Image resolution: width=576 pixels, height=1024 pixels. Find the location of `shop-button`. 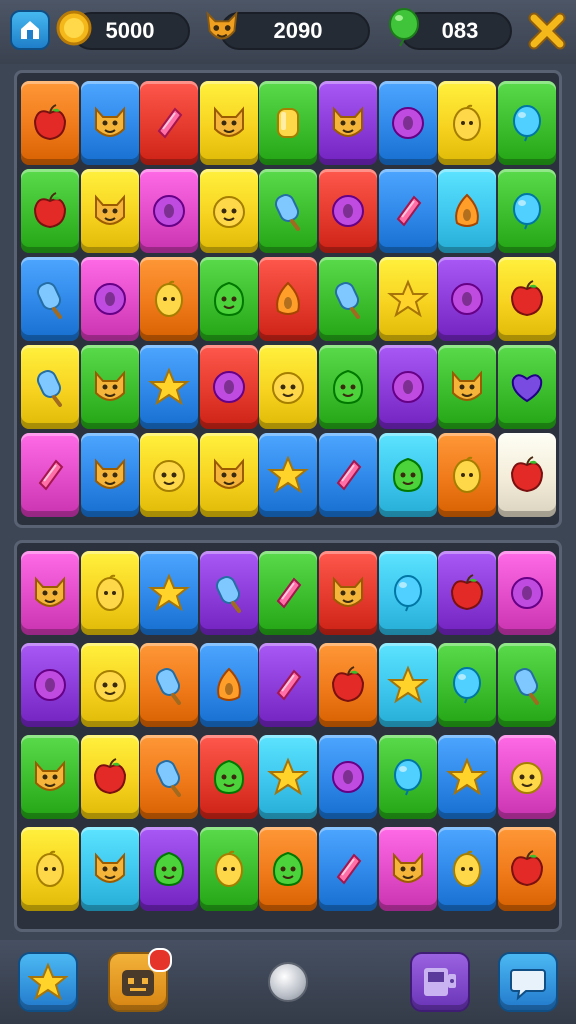

shop-button is located at coordinates (440, 982).